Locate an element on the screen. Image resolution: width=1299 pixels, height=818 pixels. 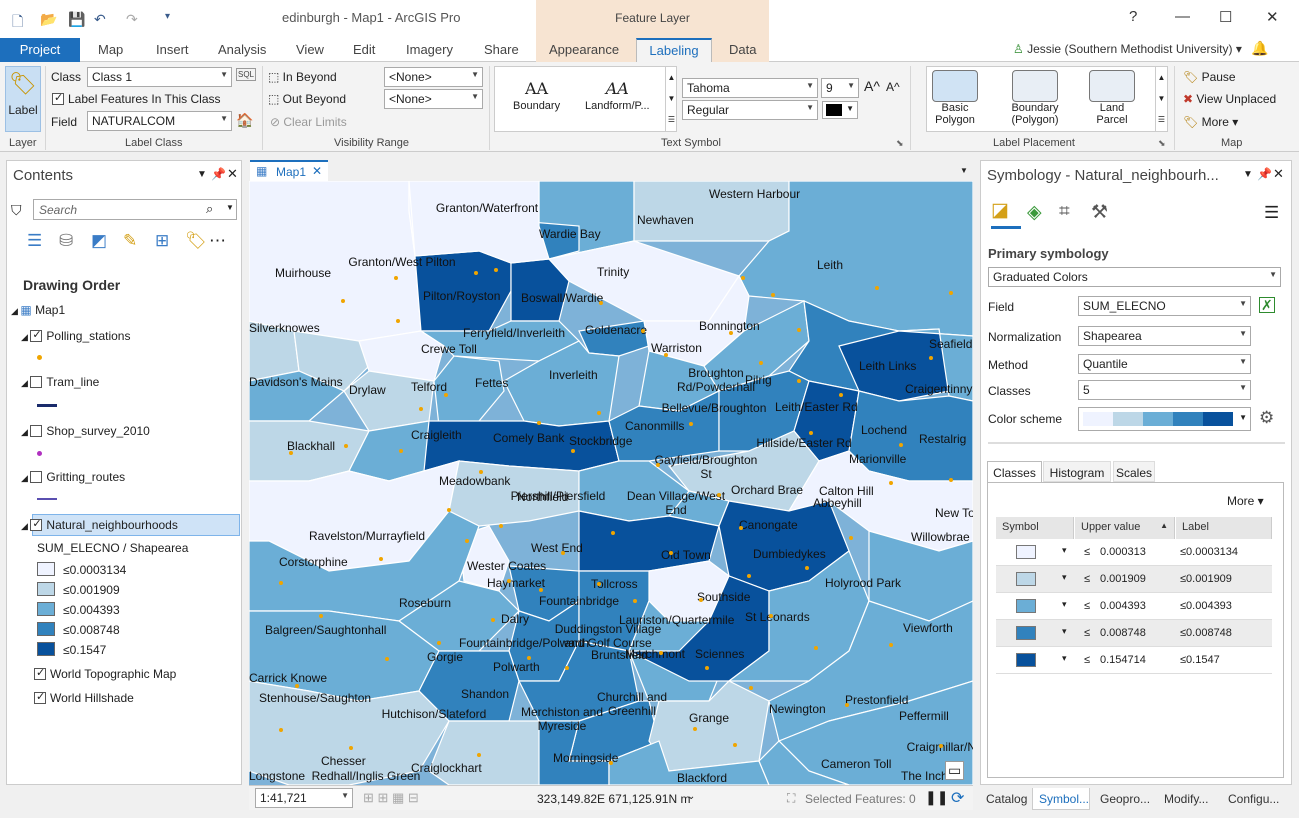
list-by-selection-icon: ◩ is located at coordinates (99, 241).